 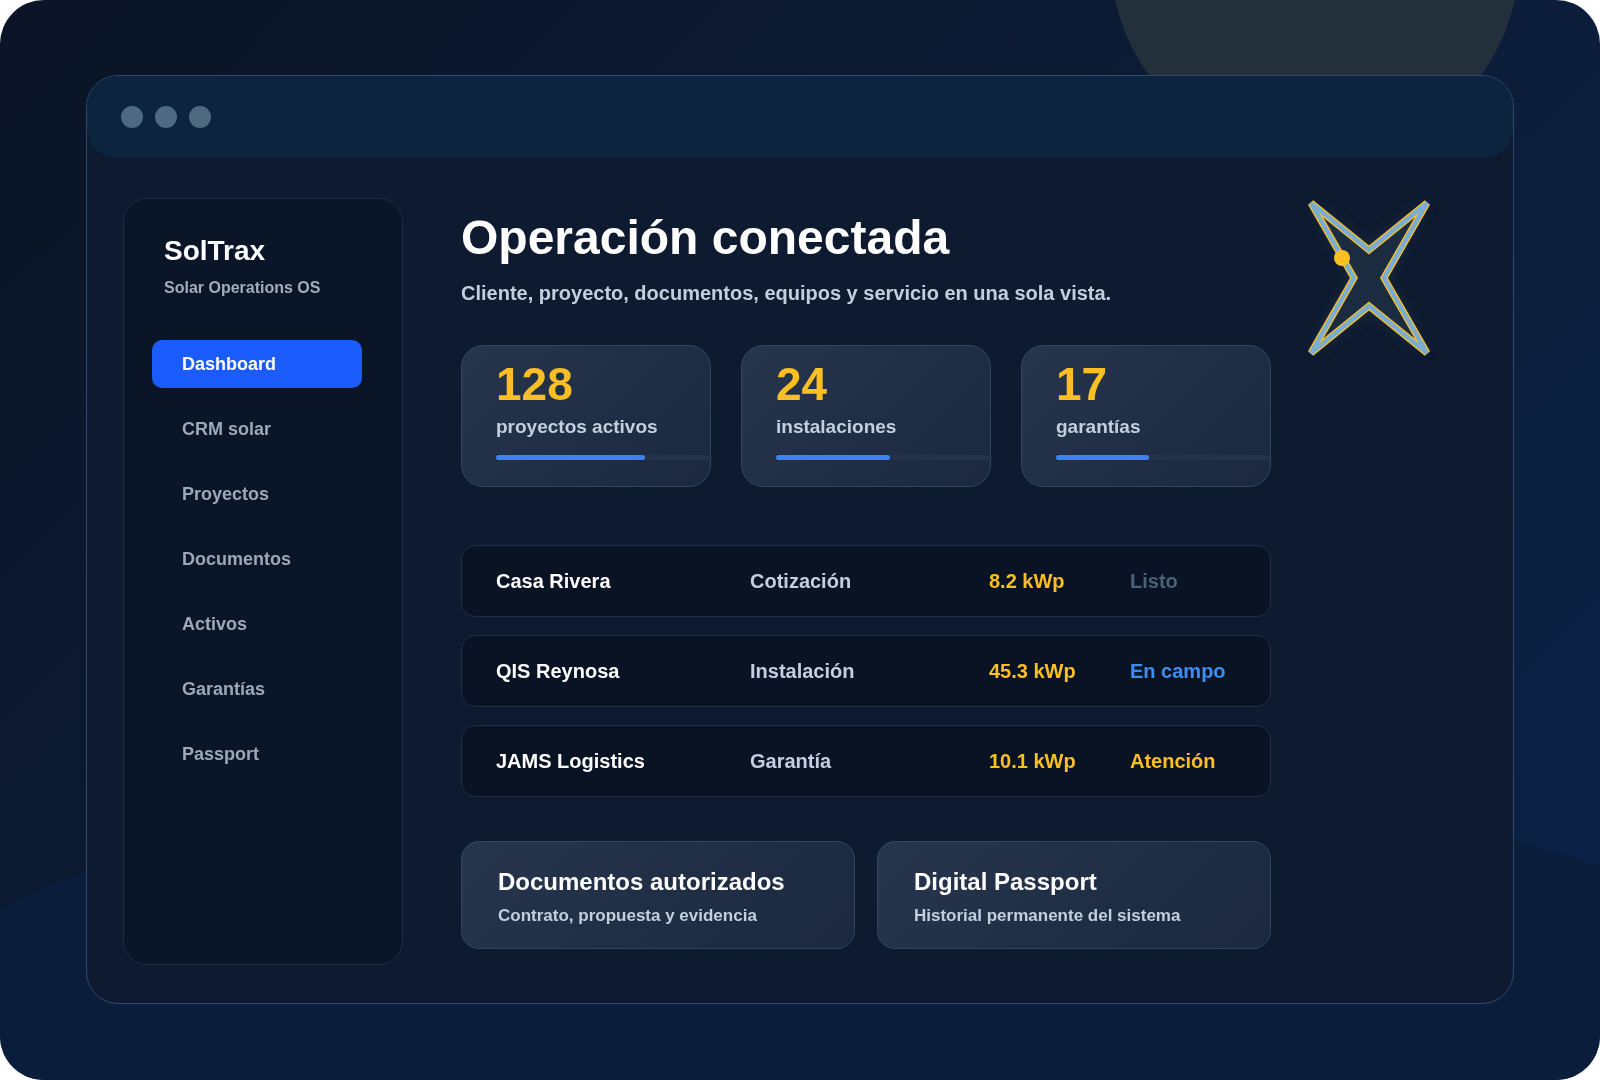 What do you see at coordinates (803, 671) in the screenshot?
I see `project-stage: Instalación` at bounding box center [803, 671].